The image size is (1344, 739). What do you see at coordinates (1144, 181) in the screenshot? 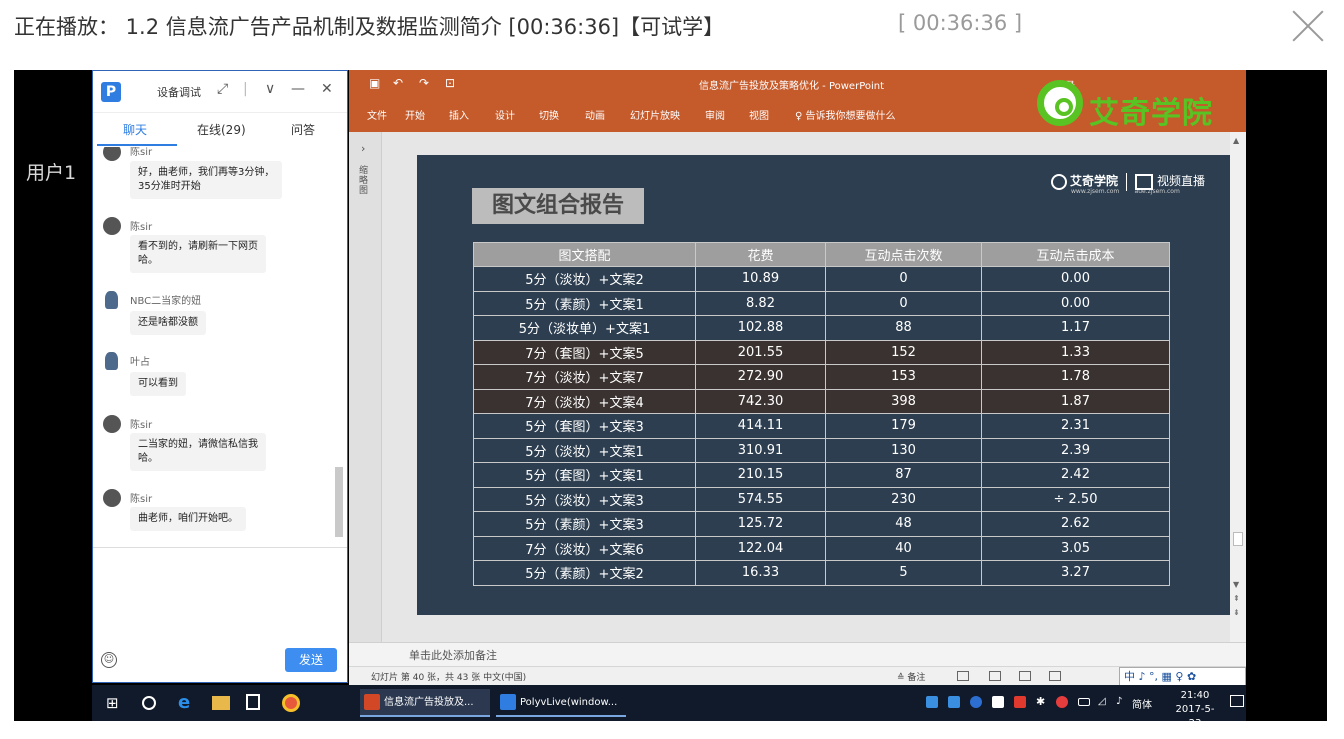
I see `play-icon` at bounding box center [1144, 181].